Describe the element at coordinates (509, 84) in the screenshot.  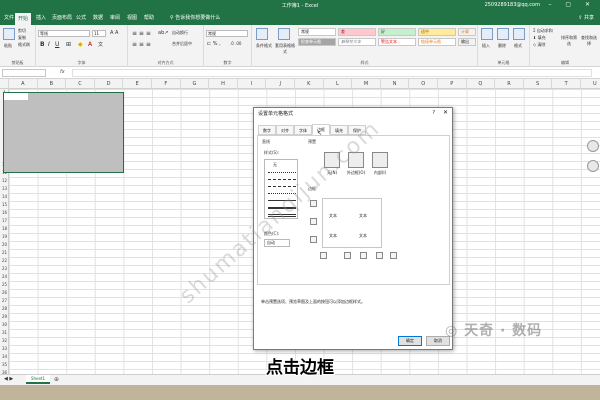
I see `column-header: R` at that location.